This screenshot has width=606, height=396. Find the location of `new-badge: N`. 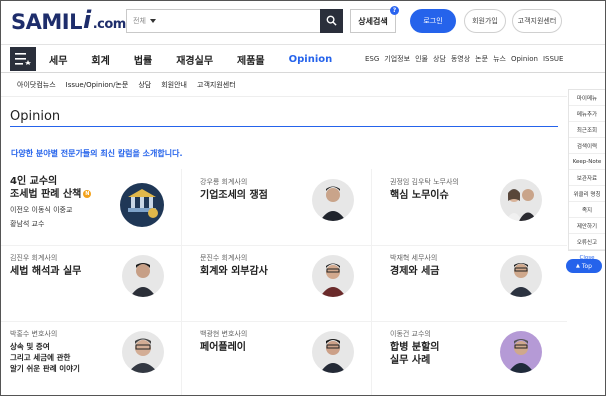

new-badge: N is located at coordinates (87, 194).